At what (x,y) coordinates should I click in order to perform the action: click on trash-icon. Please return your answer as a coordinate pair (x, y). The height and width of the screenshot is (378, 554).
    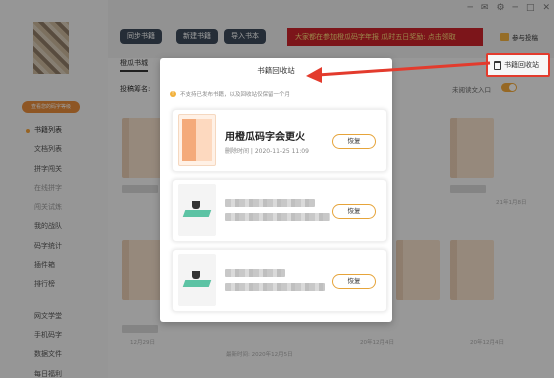
    Looking at the image, I should click on (497, 65).